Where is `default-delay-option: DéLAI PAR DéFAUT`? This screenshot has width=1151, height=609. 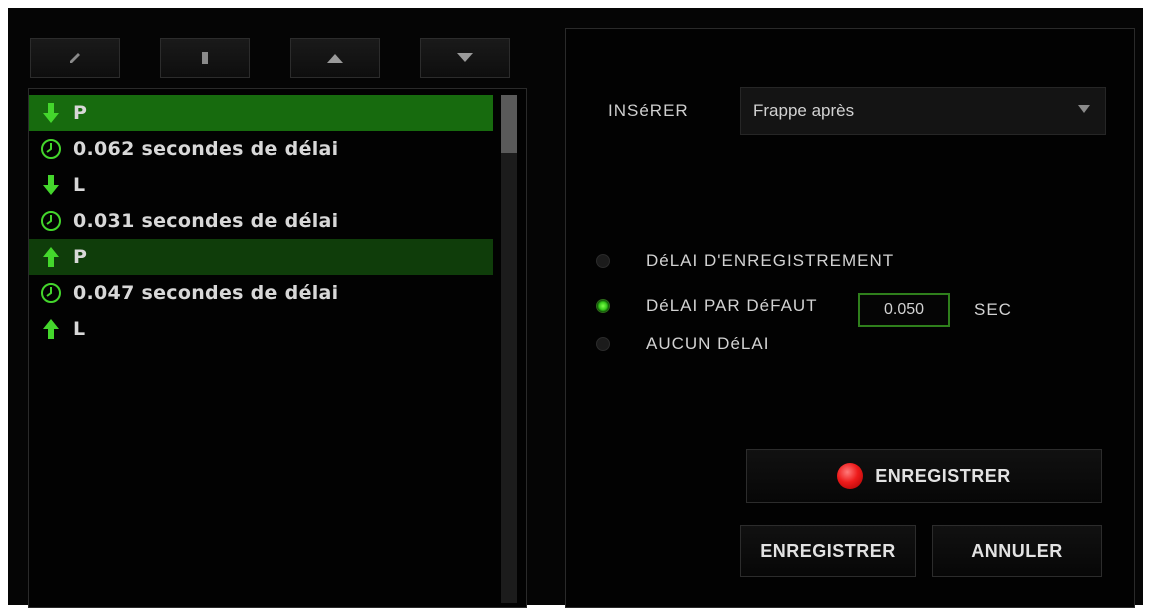 default-delay-option: DéLAI PAR DéFAUT is located at coordinates (707, 306).